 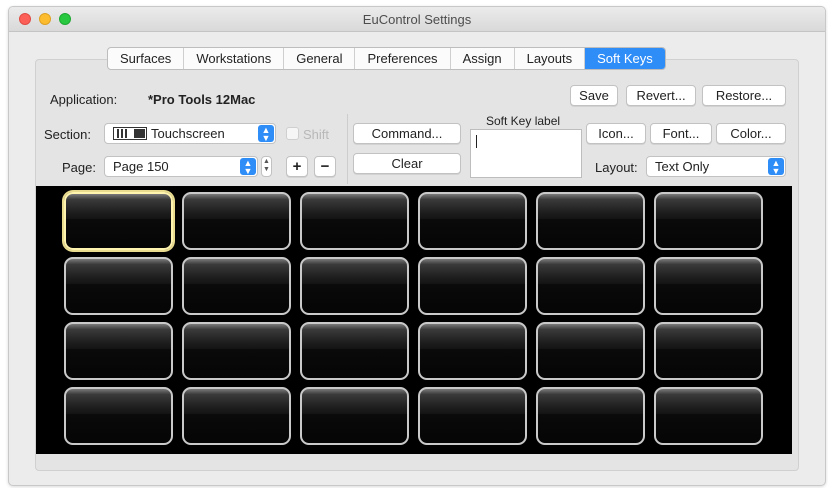 I want to click on title-bar: EuControl Settings, so click(x=417, y=19).